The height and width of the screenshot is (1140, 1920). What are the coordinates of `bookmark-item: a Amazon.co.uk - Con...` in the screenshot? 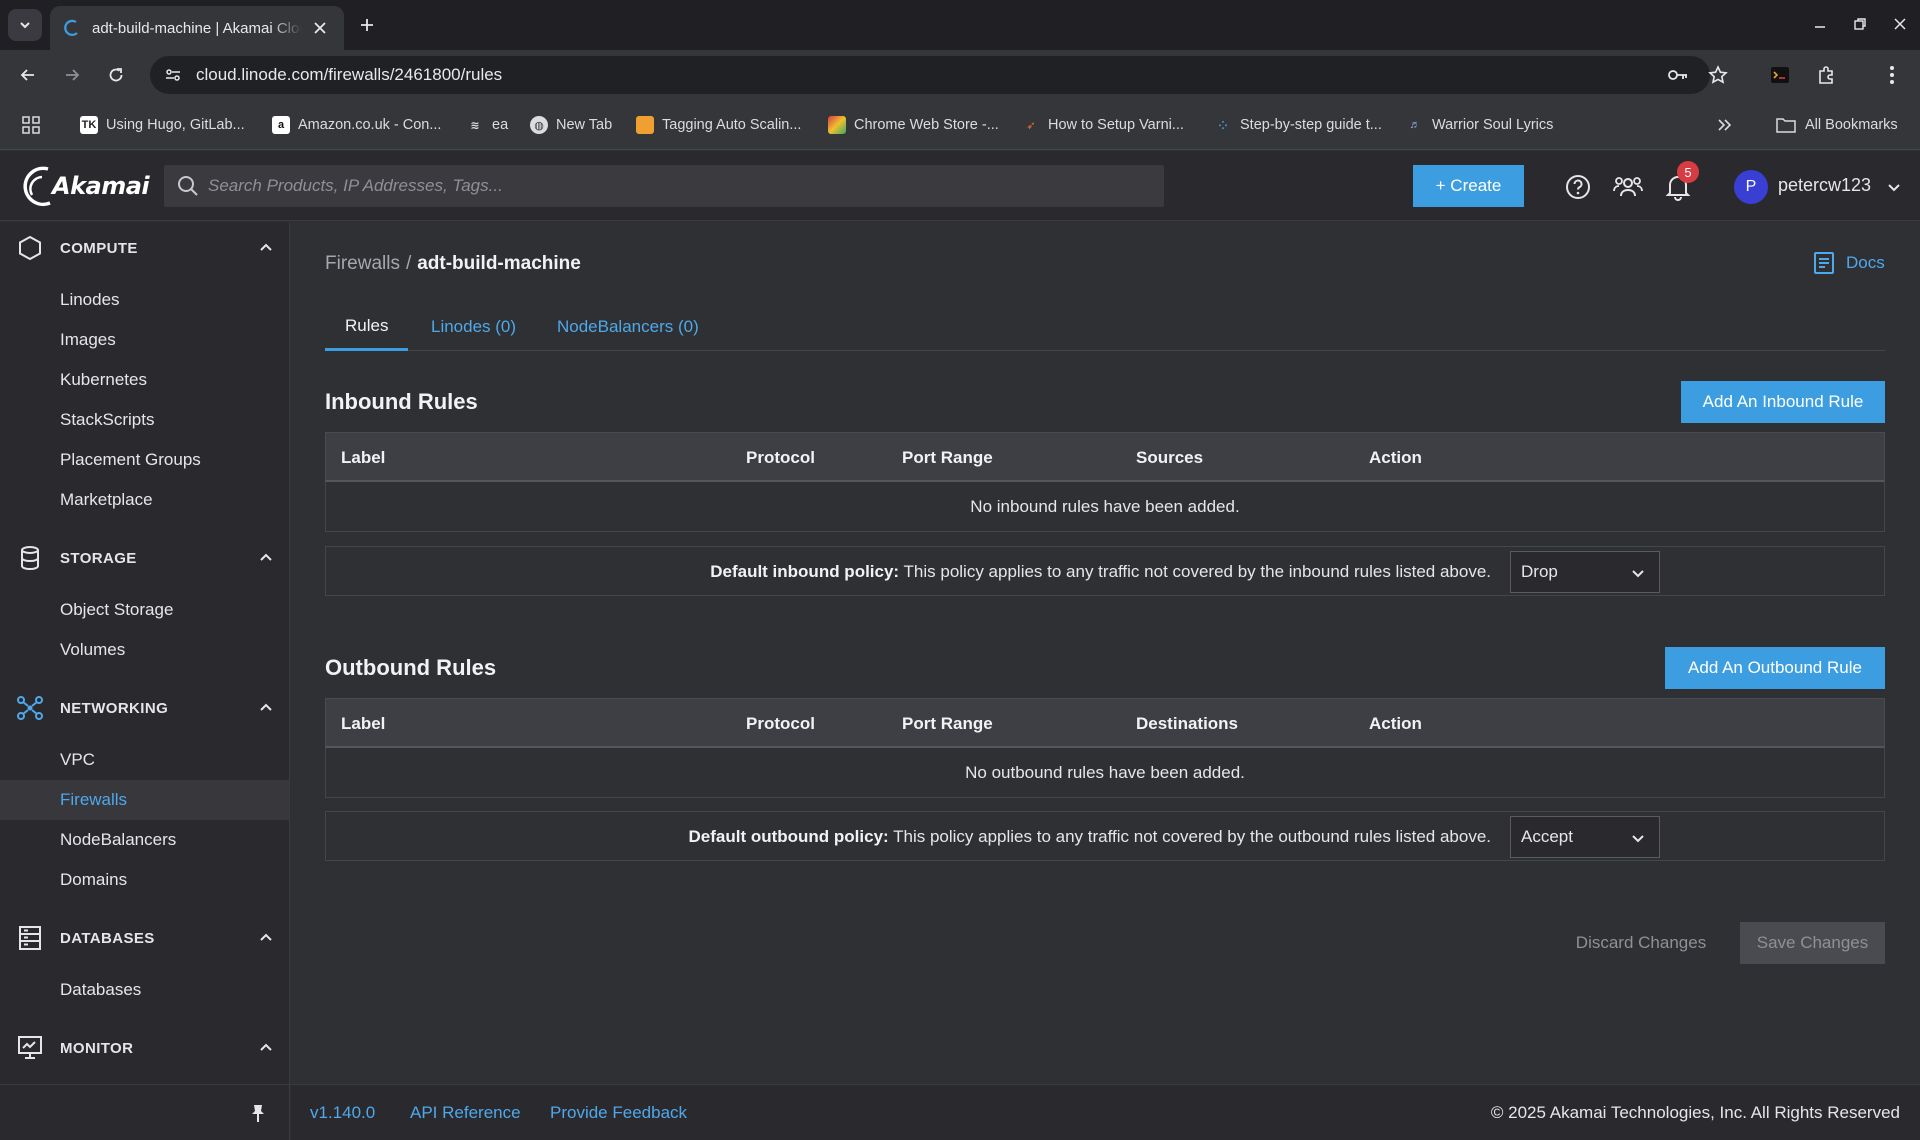 It's located at (356, 125).